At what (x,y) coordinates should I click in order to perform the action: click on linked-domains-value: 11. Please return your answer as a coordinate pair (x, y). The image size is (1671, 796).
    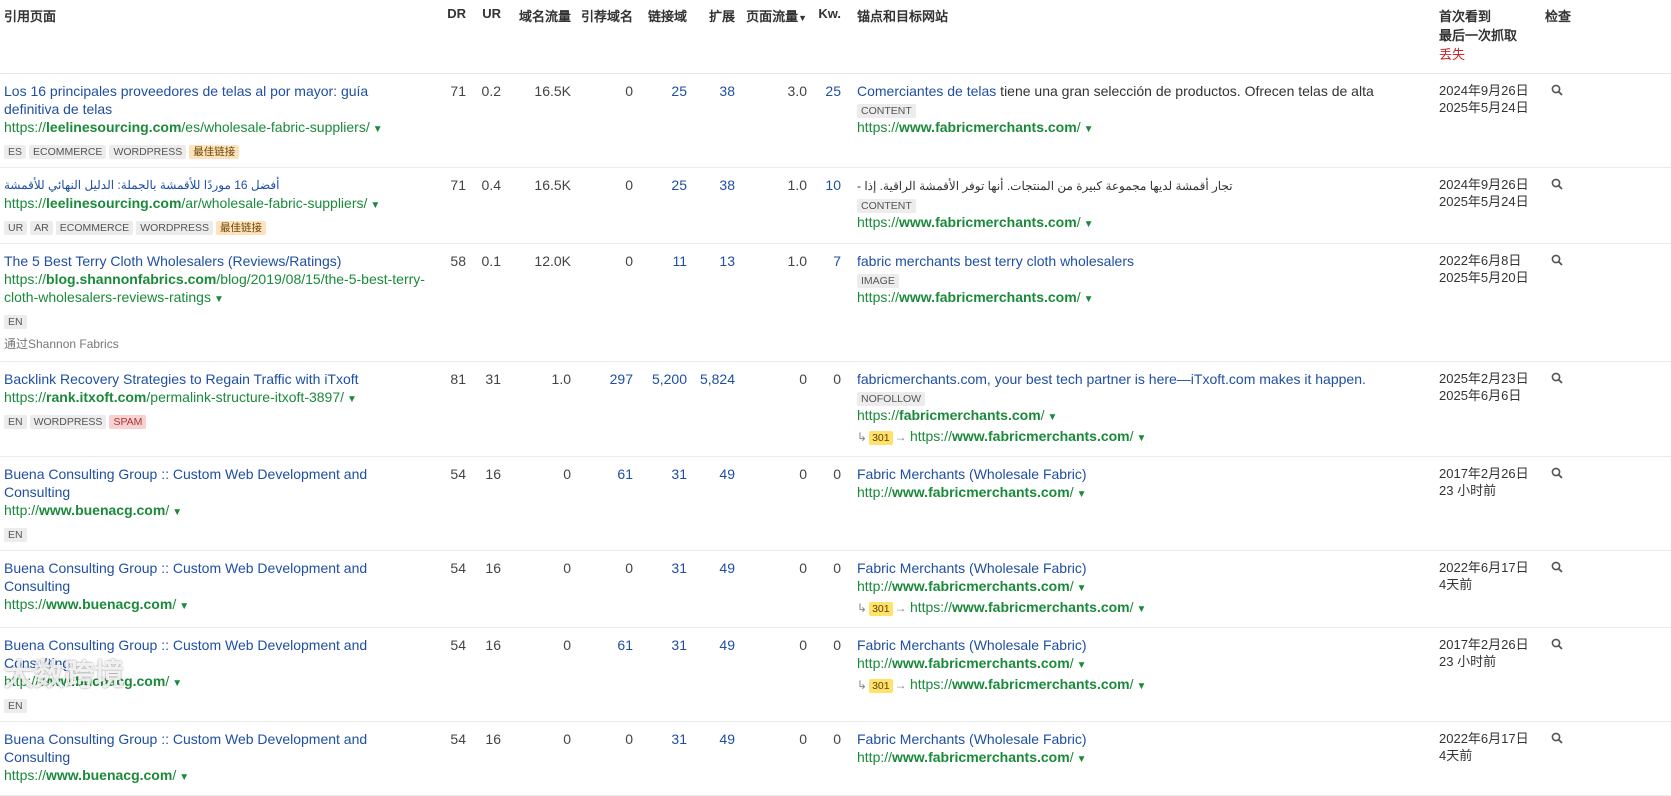
    Looking at the image, I should click on (679, 261).